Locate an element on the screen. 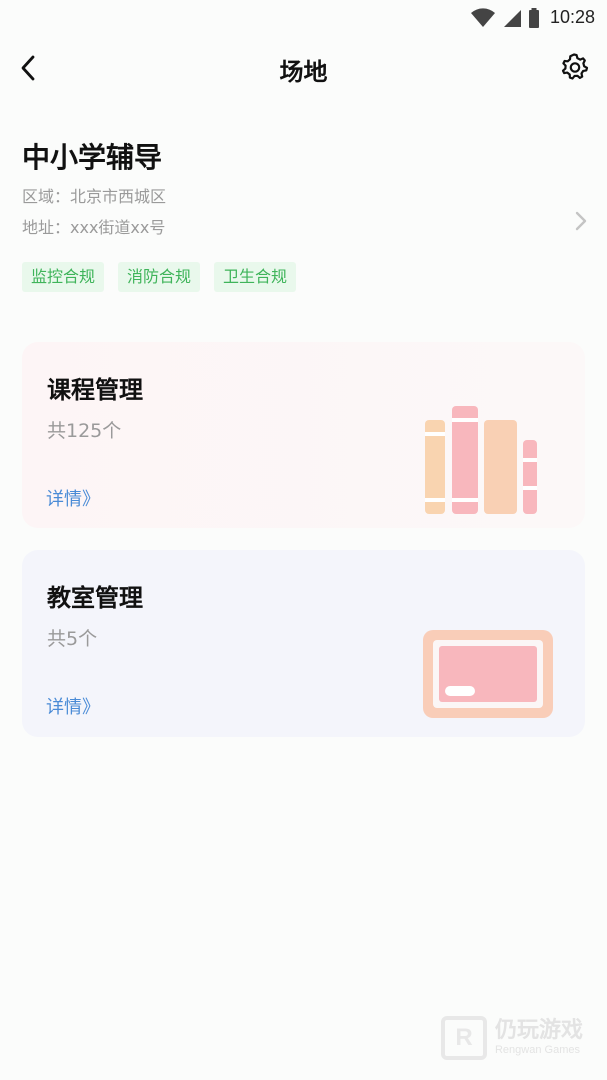 The image size is (607, 1080). nav-bar: 场地 is located at coordinates (303, 68).